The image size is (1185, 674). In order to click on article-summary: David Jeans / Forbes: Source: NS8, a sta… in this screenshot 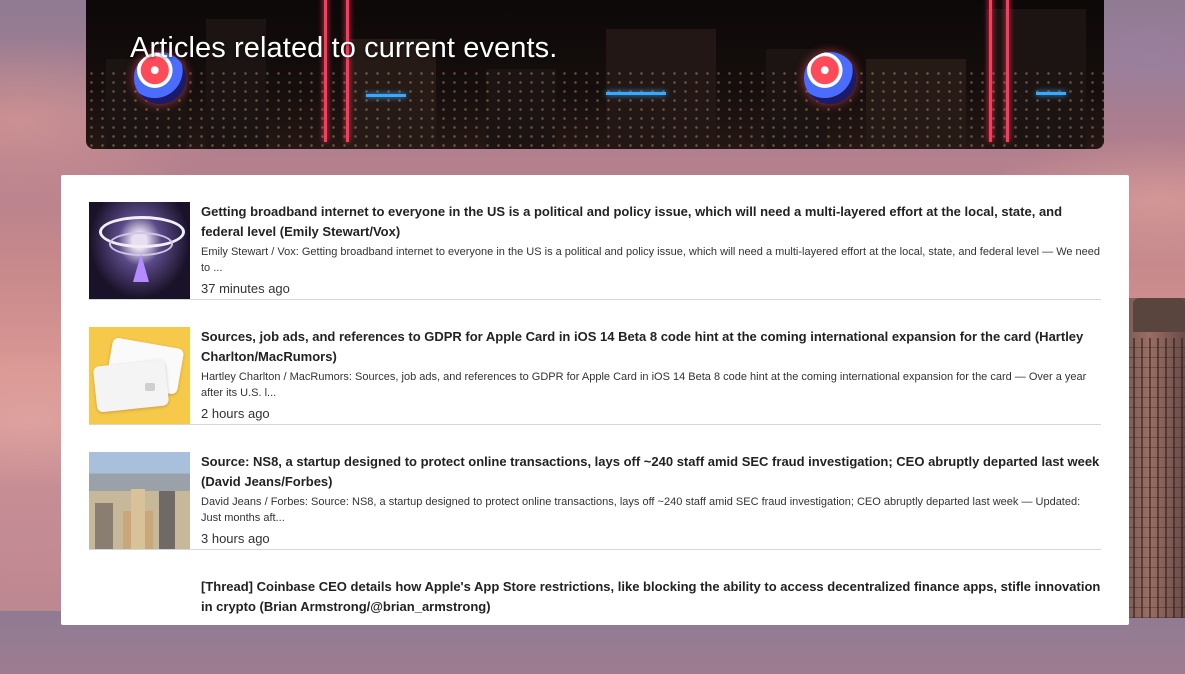, I will do `click(641, 510)`.